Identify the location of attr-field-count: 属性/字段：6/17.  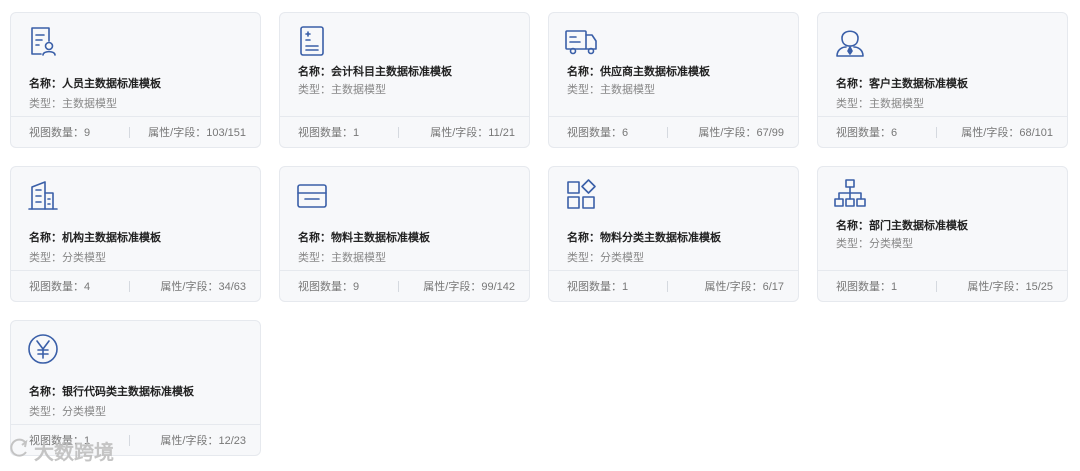
(744, 287).